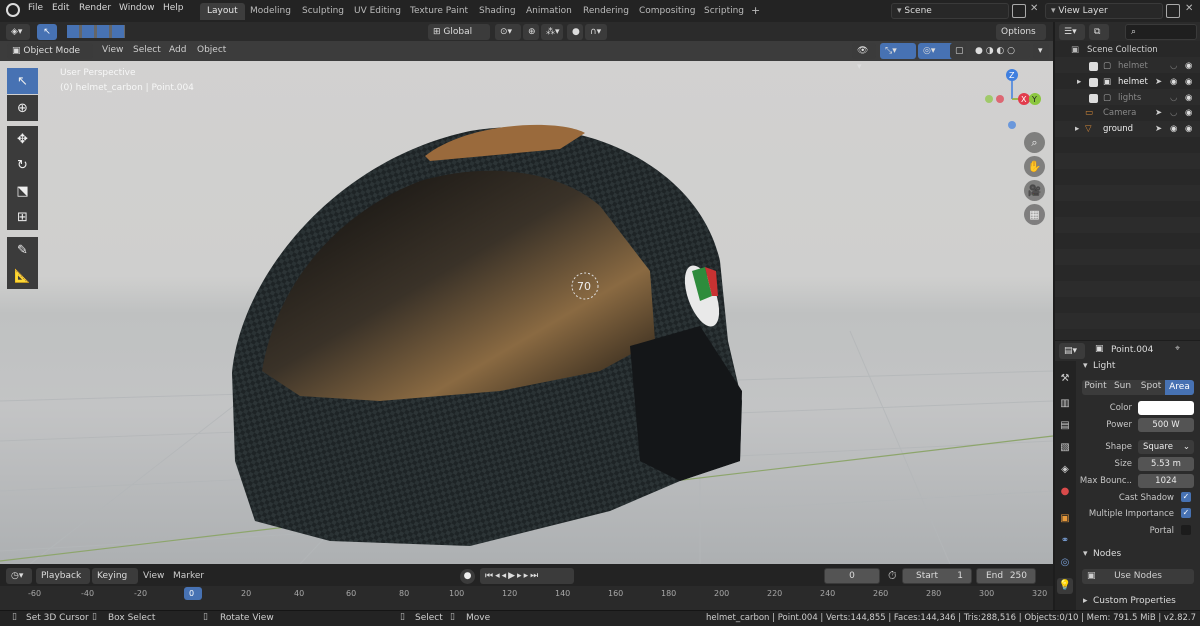 This screenshot has width=1200, height=626. Describe the element at coordinates (549, 11) in the screenshot. I see `tab-animation: Animation` at that location.